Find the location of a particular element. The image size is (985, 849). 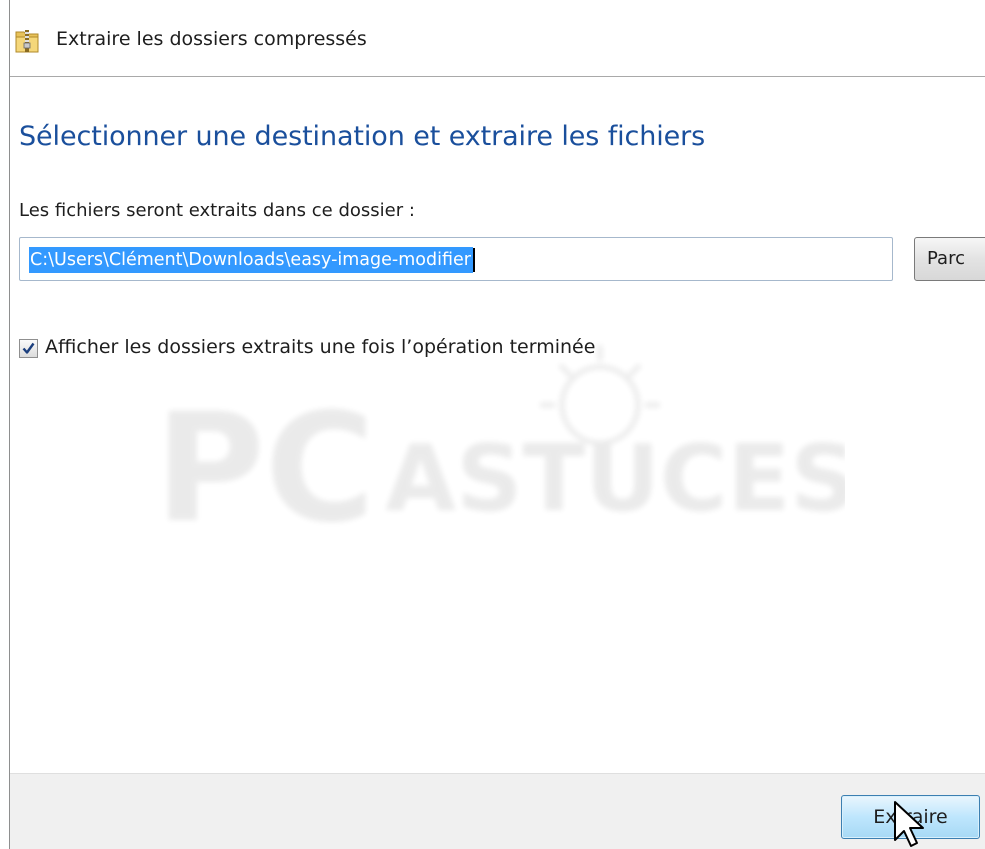

show-folders-checkbox is located at coordinates (28, 348).